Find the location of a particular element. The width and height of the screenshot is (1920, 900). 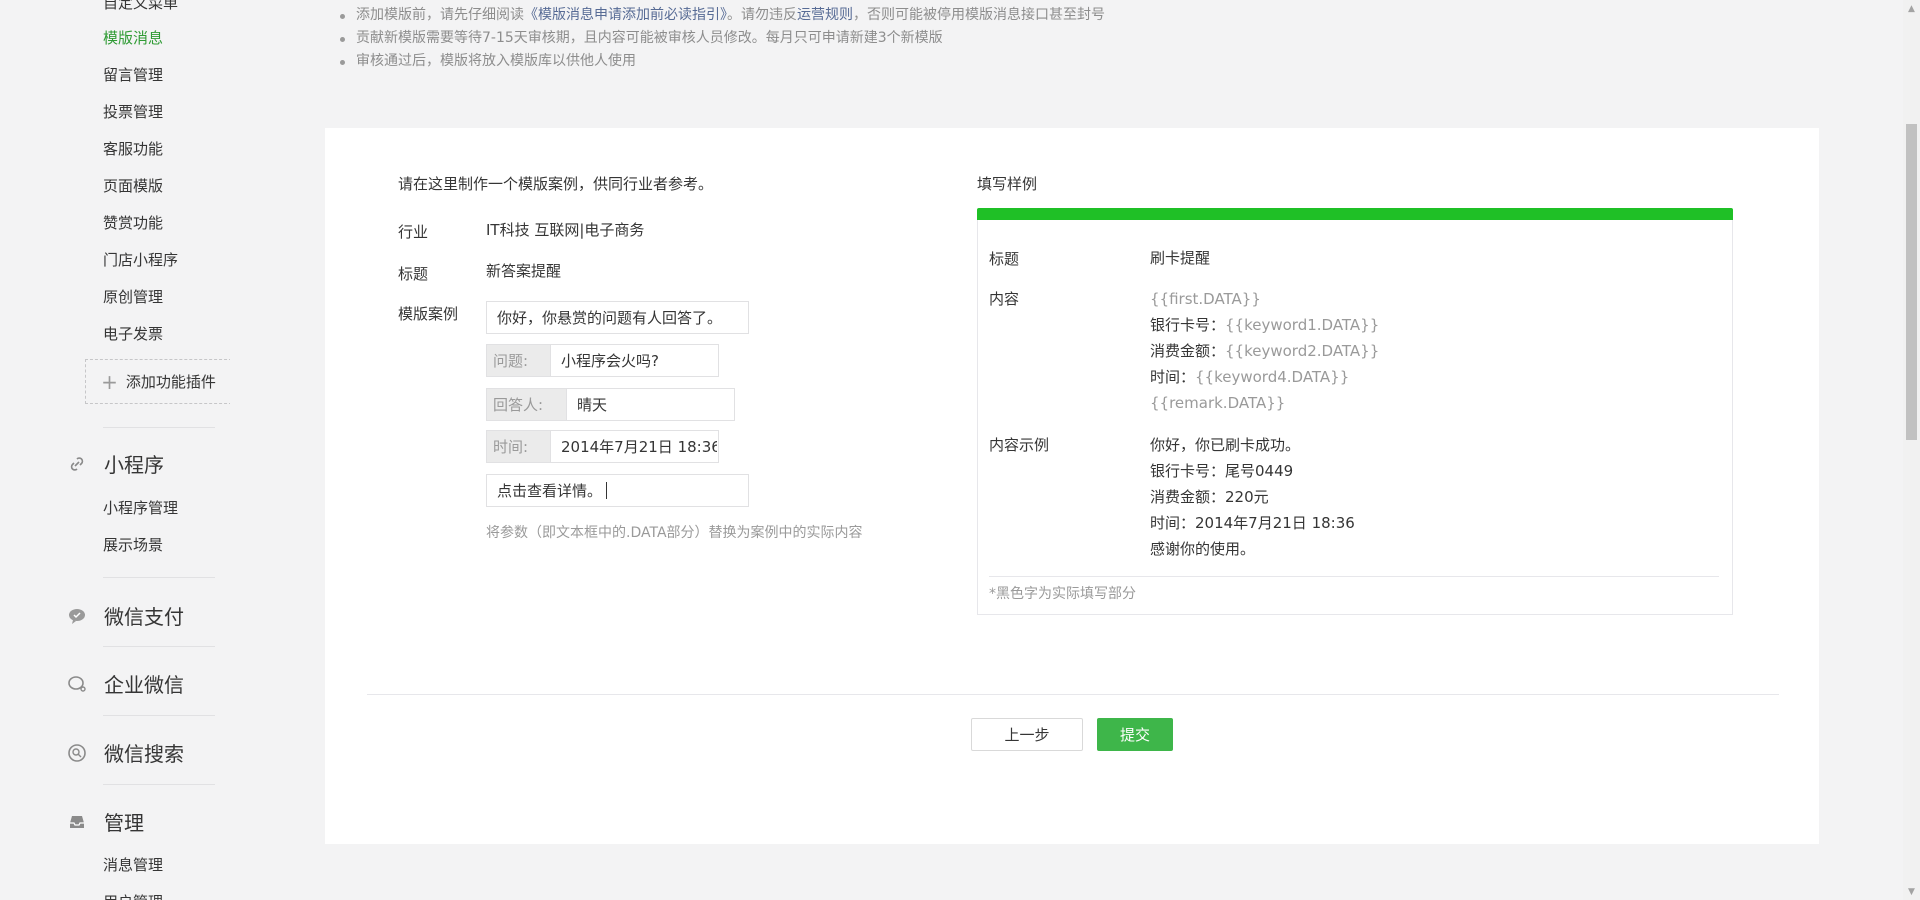

example-line: 银行卡号：尾号0449 is located at coordinates (1222, 471).